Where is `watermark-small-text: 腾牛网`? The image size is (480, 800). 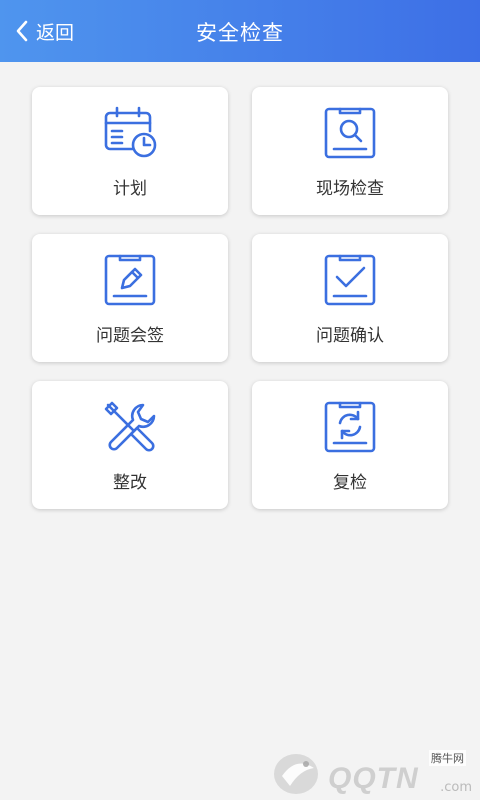
watermark-small-text: 腾牛网 is located at coordinates (447, 758).